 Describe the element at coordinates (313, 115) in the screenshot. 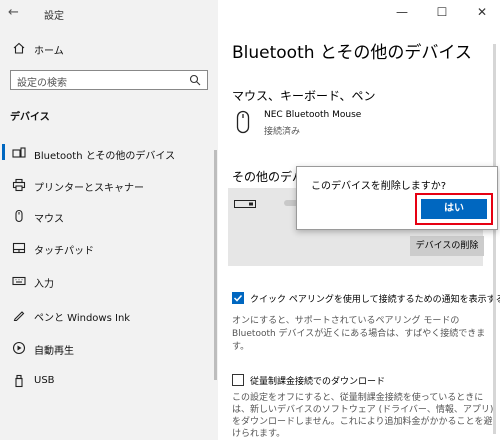

I see `device-name: NEC Bluetooth Mouse` at that location.